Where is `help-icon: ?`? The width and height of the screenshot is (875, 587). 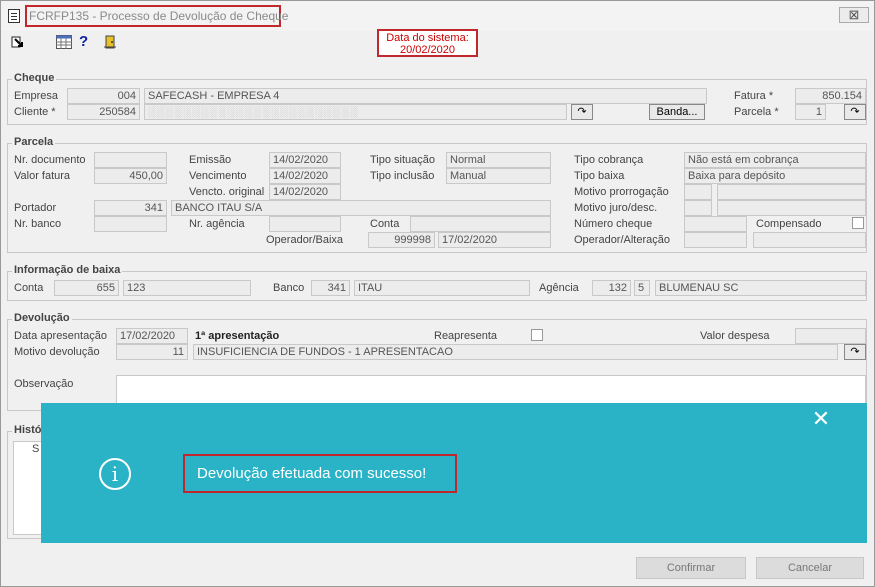
help-icon: ? is located at coordinates (86, 41).